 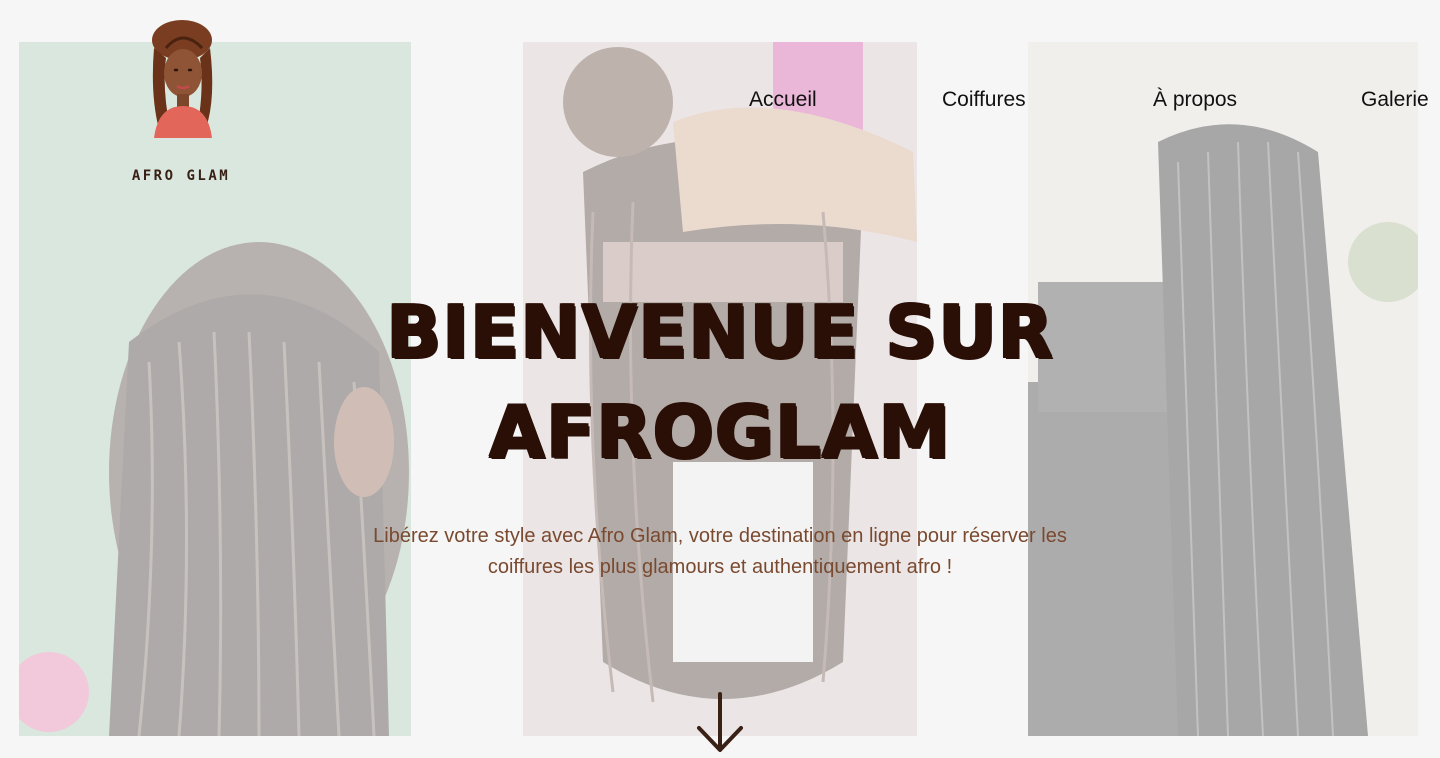 What do you see at coordinates (181, 176) in the screenshot?
I see `logo-text: AFRO GLAM` at bounding box center [181, 176].